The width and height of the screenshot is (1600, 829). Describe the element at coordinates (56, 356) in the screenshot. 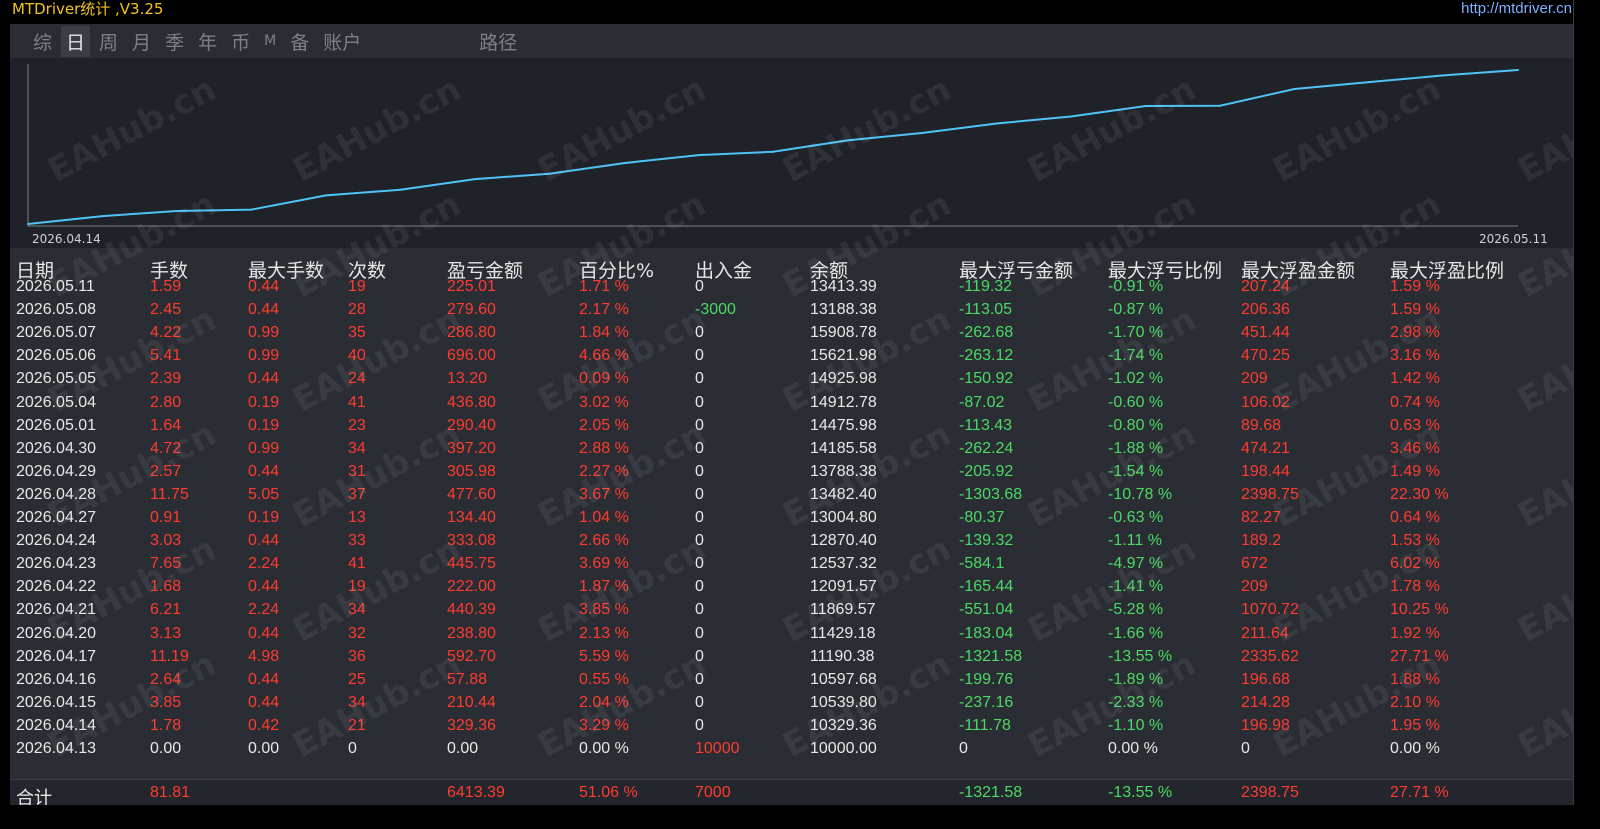

I see `table-cell: 2026.05.06` at that location.